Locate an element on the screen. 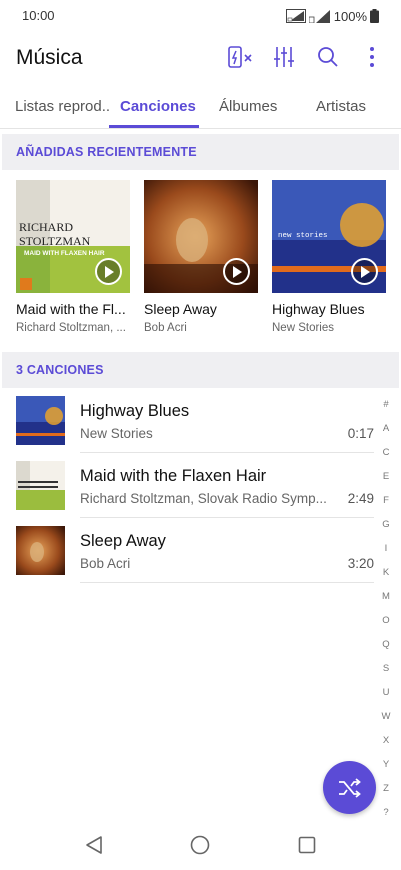 This screenshot has height=870, width=401. song-row-highway-blues: Highway Blues New Stories 0:17 is located at coordinates (189, 421).